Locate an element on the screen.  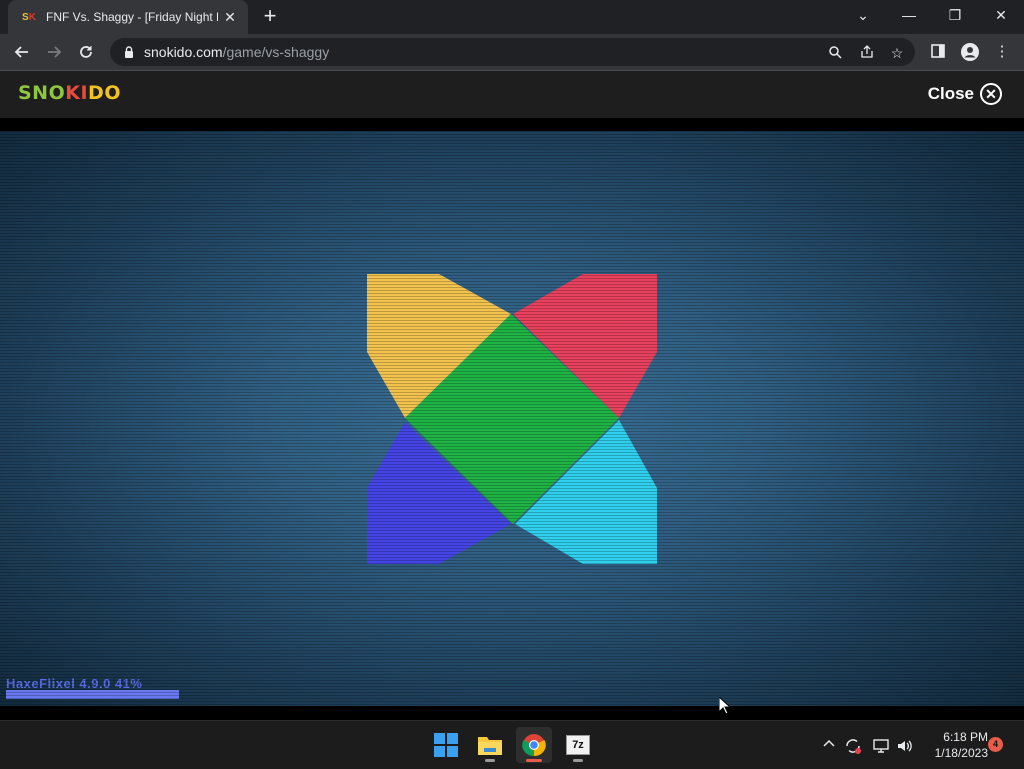
loader-progress-fill is located at coordinates (93, 694).